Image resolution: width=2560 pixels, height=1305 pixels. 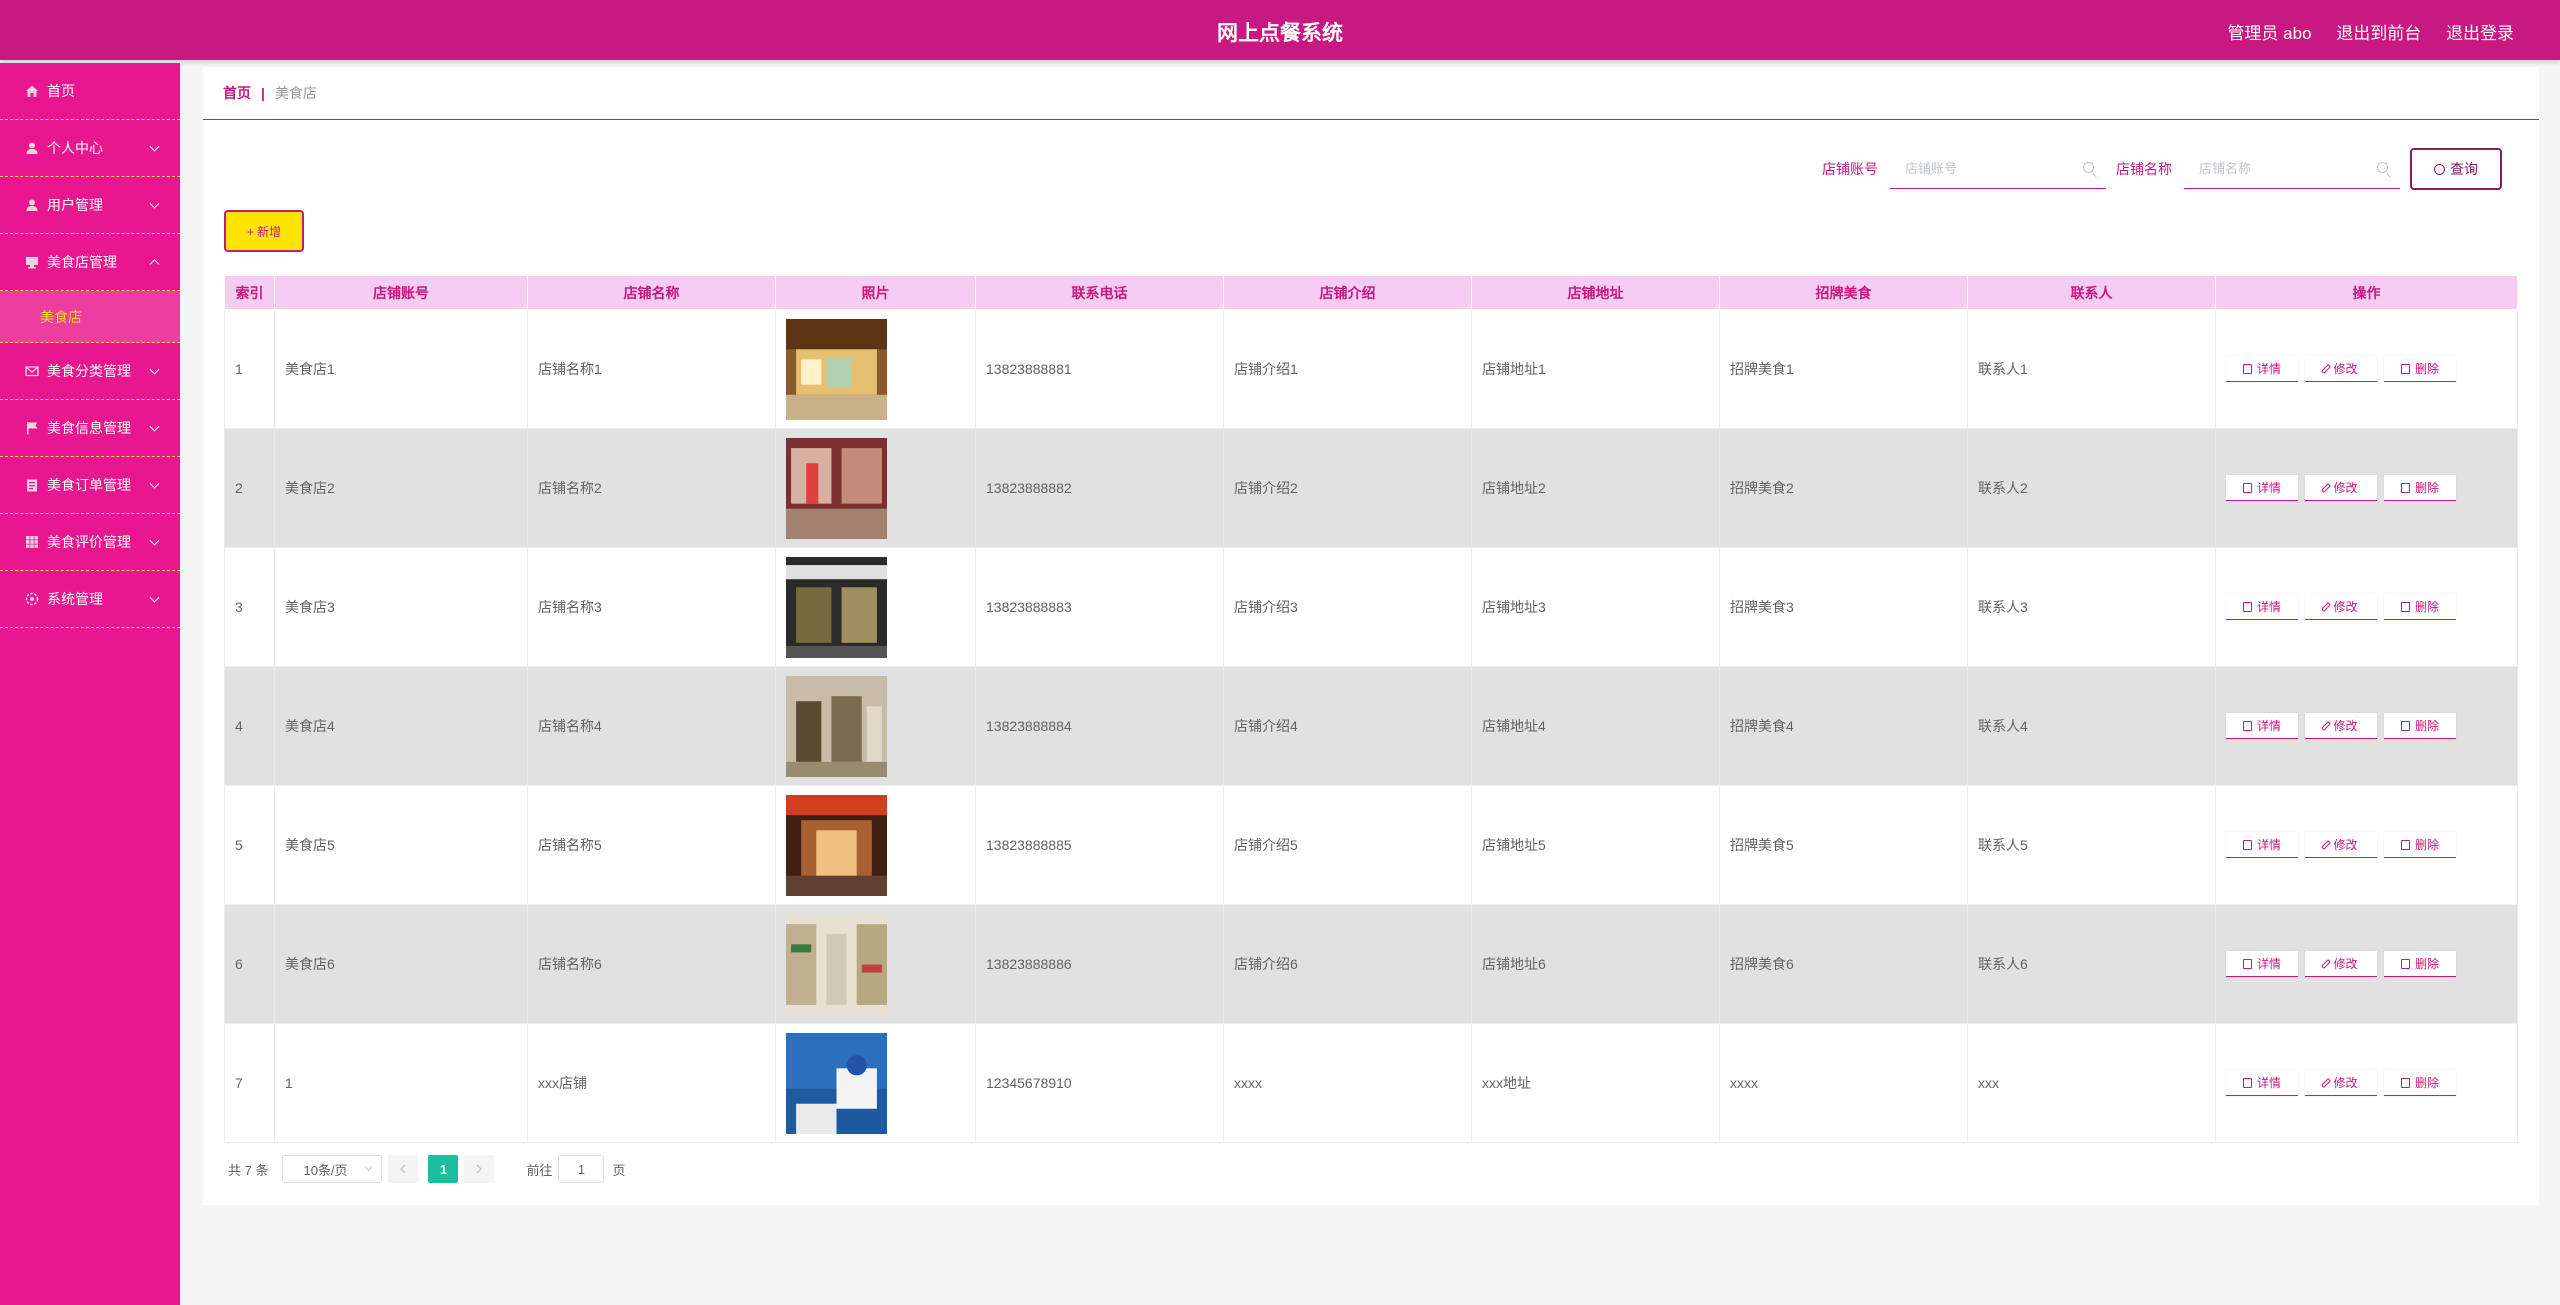 What do you see at coordinates (32, 599) in the screenshot?
I see `settings-icon` at bounding box center [32, 599].